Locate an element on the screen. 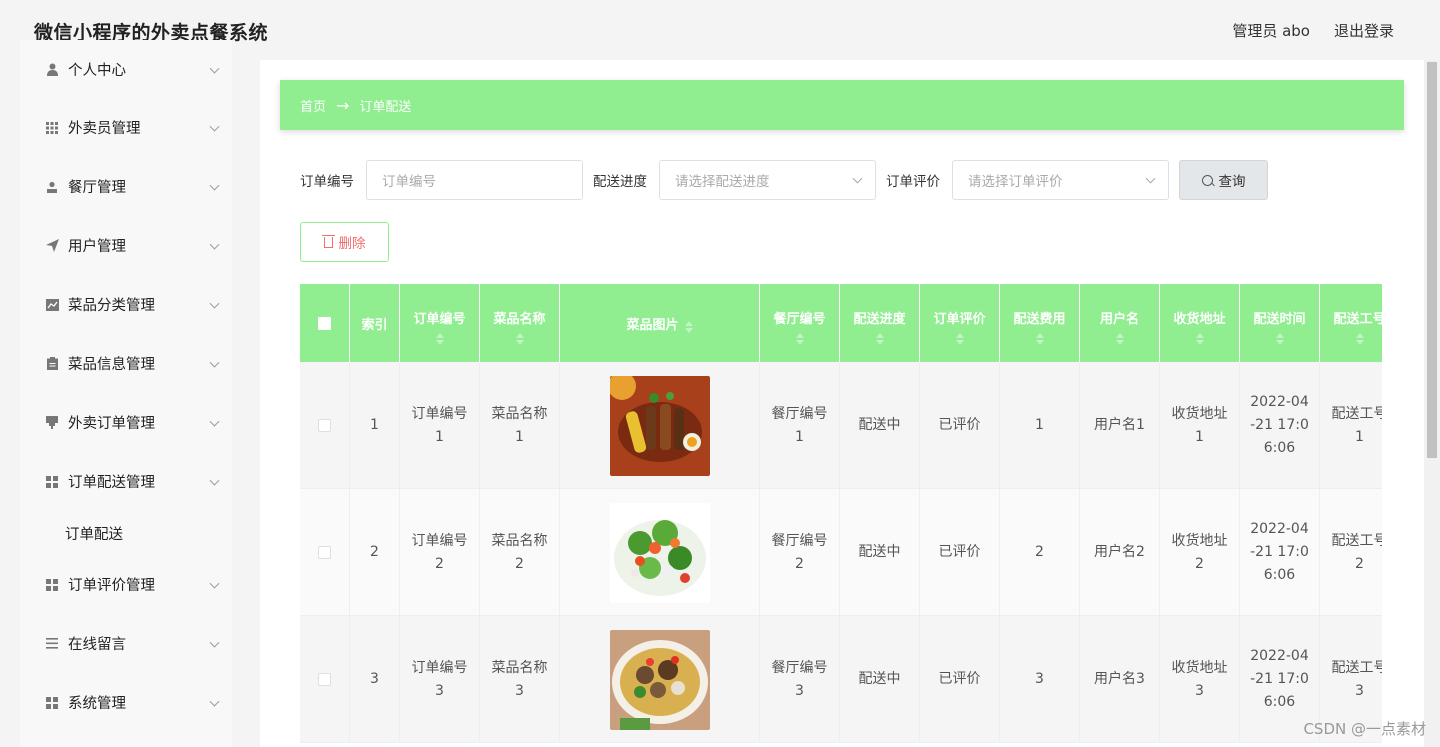 Image resolution: width=1440 pixels, height=747 pixels. sidebar-subitem-delivery: 订单配送 is located at coordinates (126, 533).